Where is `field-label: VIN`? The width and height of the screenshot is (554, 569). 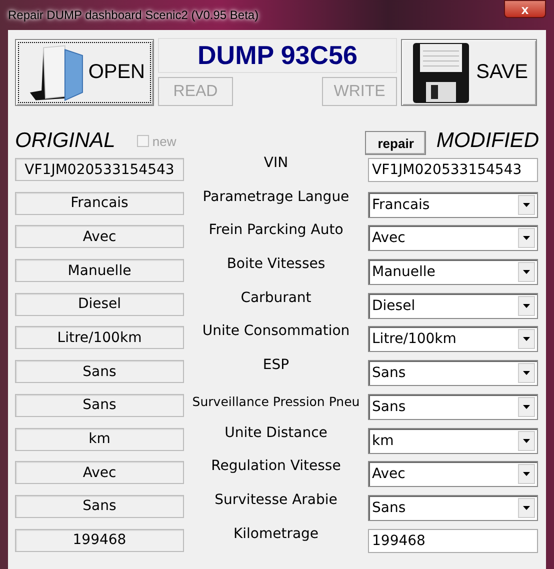 field-label: VIN is located at coordinates (276, 163).